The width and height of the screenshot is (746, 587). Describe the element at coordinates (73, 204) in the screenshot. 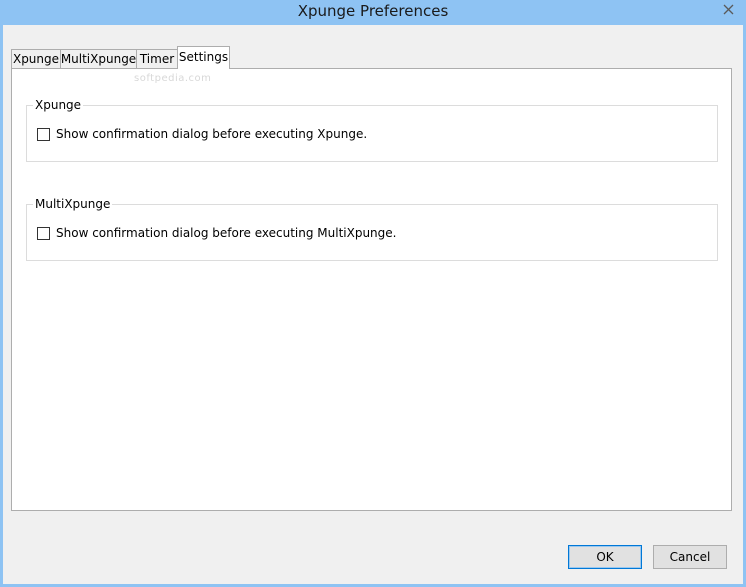

I see `multixpunge-group-title: MultiXpunge` at that location.